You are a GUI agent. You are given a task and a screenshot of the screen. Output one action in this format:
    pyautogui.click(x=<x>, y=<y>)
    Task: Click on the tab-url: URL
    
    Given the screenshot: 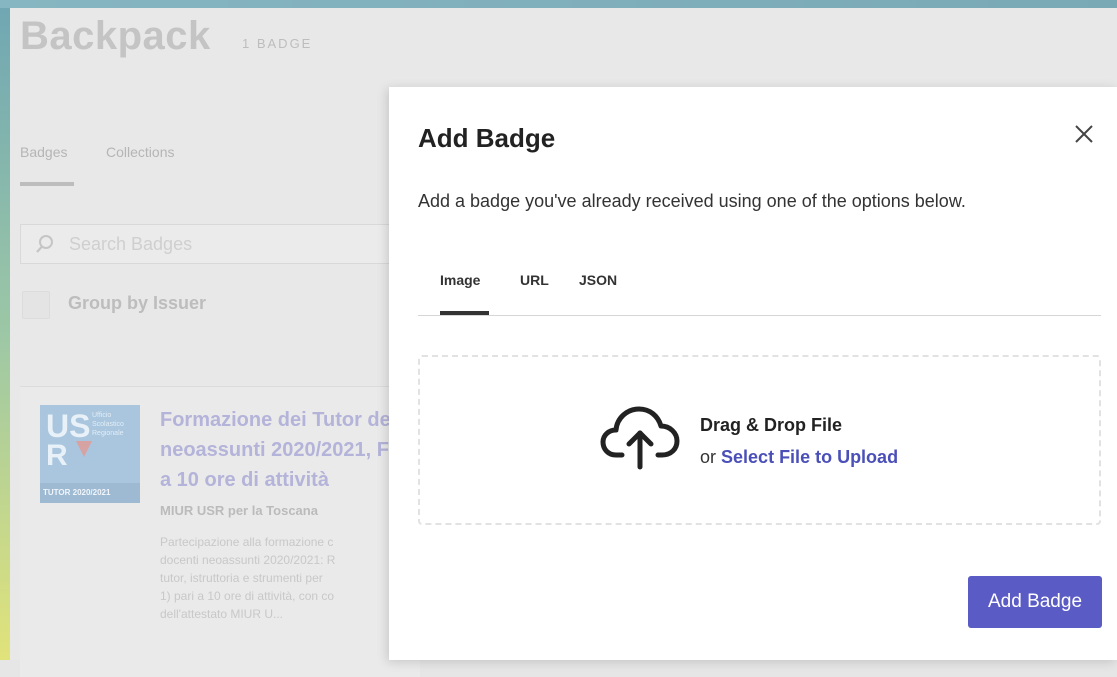 What is the action you would take?
    pyautogui.click(x=534, y=280)
    